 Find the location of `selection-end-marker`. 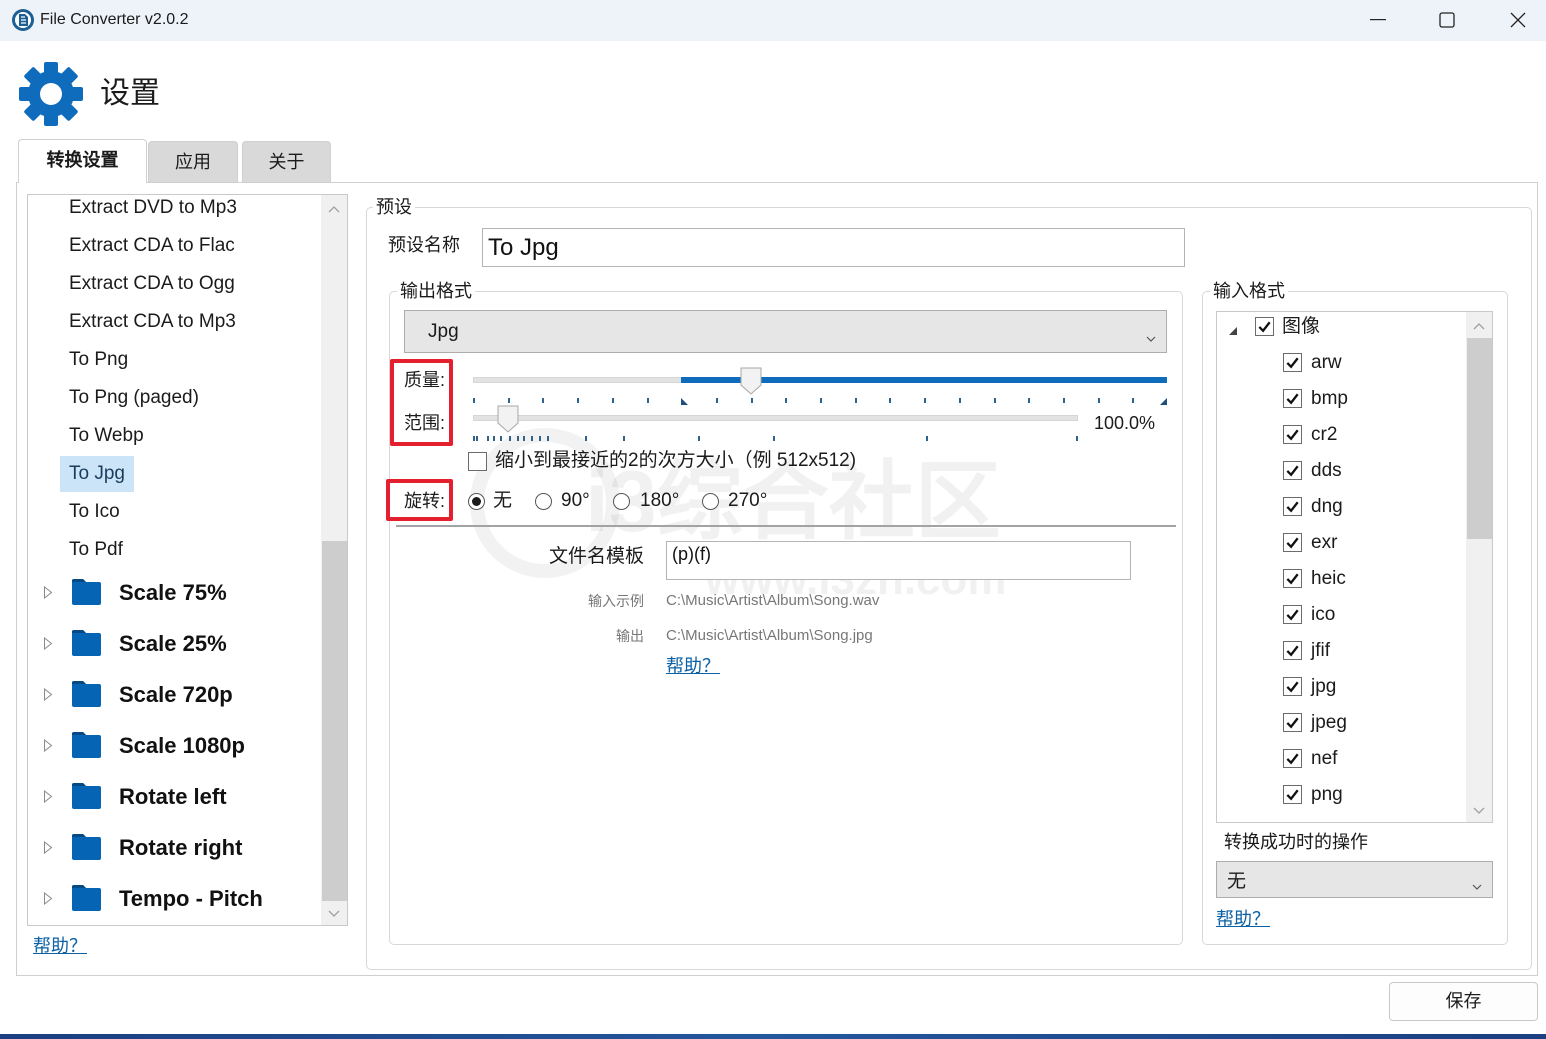

selection-end-marker is located at coordinates (1163, 401).